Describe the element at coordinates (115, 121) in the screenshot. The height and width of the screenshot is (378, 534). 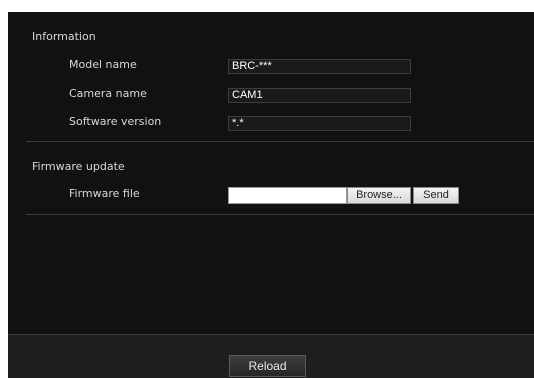
I see `software-version-label: Software version` at that location.